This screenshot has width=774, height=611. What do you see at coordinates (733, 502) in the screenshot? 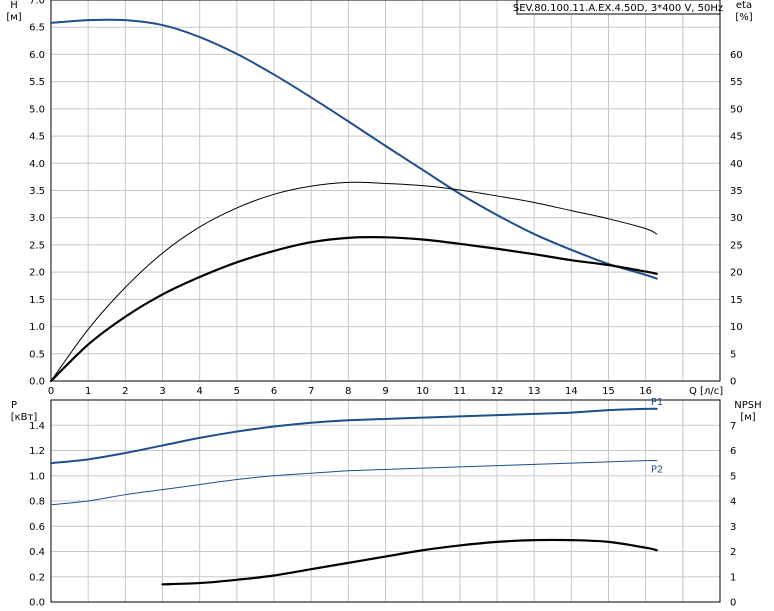
I see `right-tick-label: 4` at bounding box center [733, 502].